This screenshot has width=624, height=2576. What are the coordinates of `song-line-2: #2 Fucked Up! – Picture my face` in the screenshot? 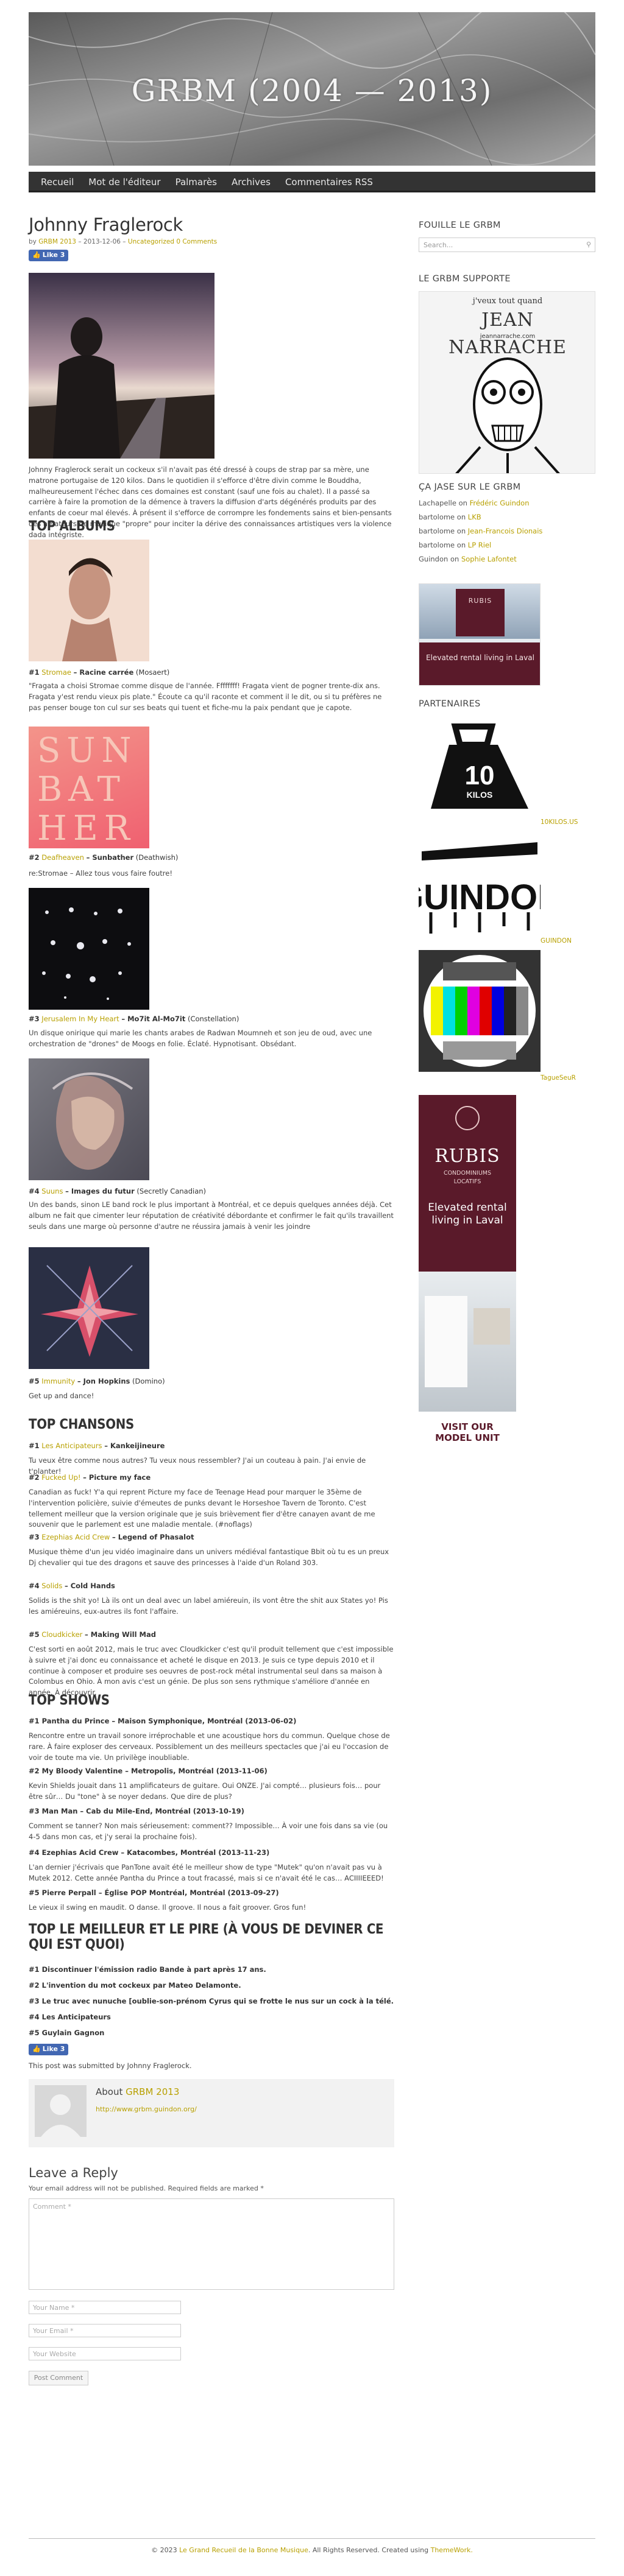 It's located at (90, 1477).